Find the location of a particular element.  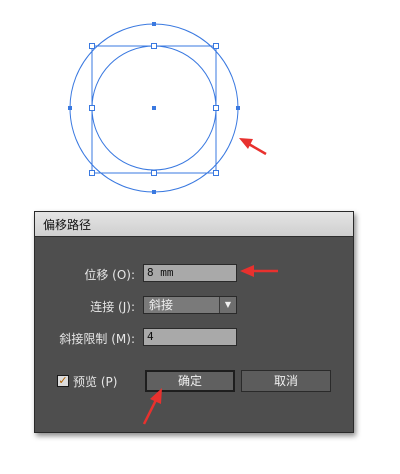

offset-label: 位移 (O): is located at coordinates (109, 275).